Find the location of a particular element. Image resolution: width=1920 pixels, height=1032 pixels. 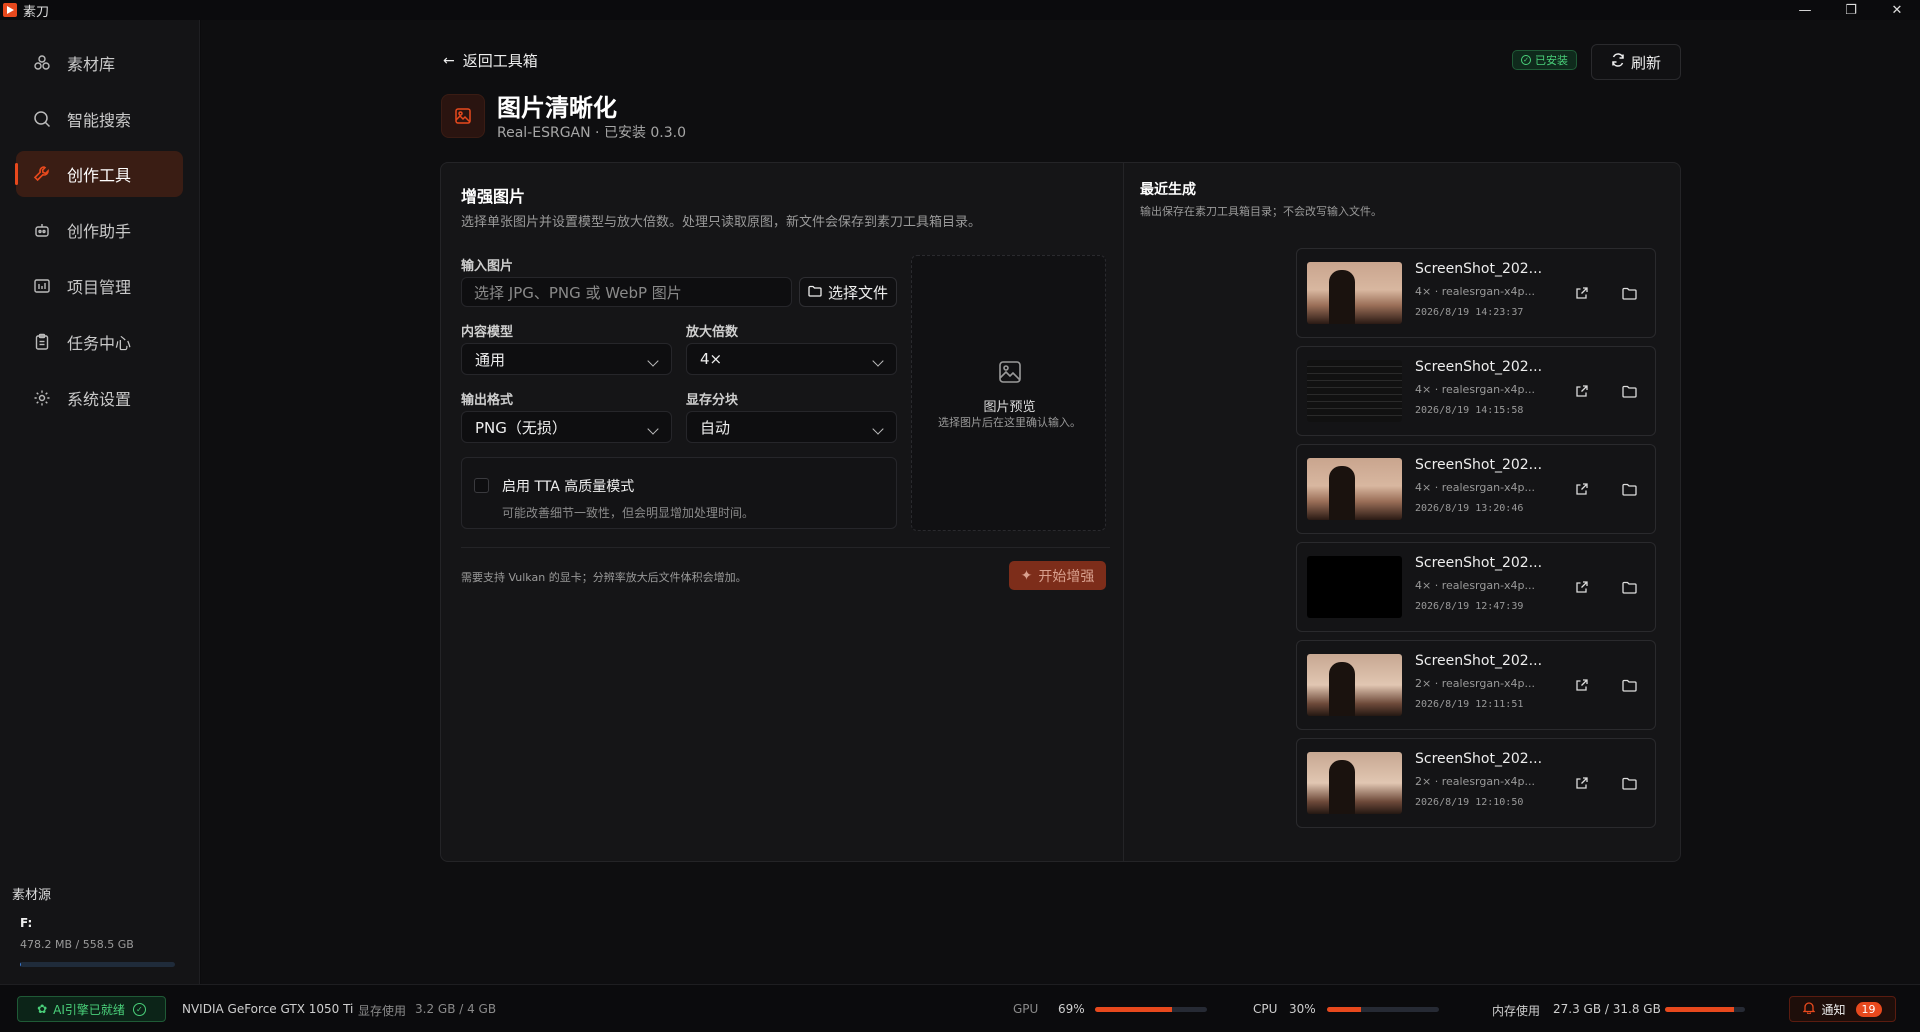

restore-button: ❐ is located at coordinates (1851, 10).